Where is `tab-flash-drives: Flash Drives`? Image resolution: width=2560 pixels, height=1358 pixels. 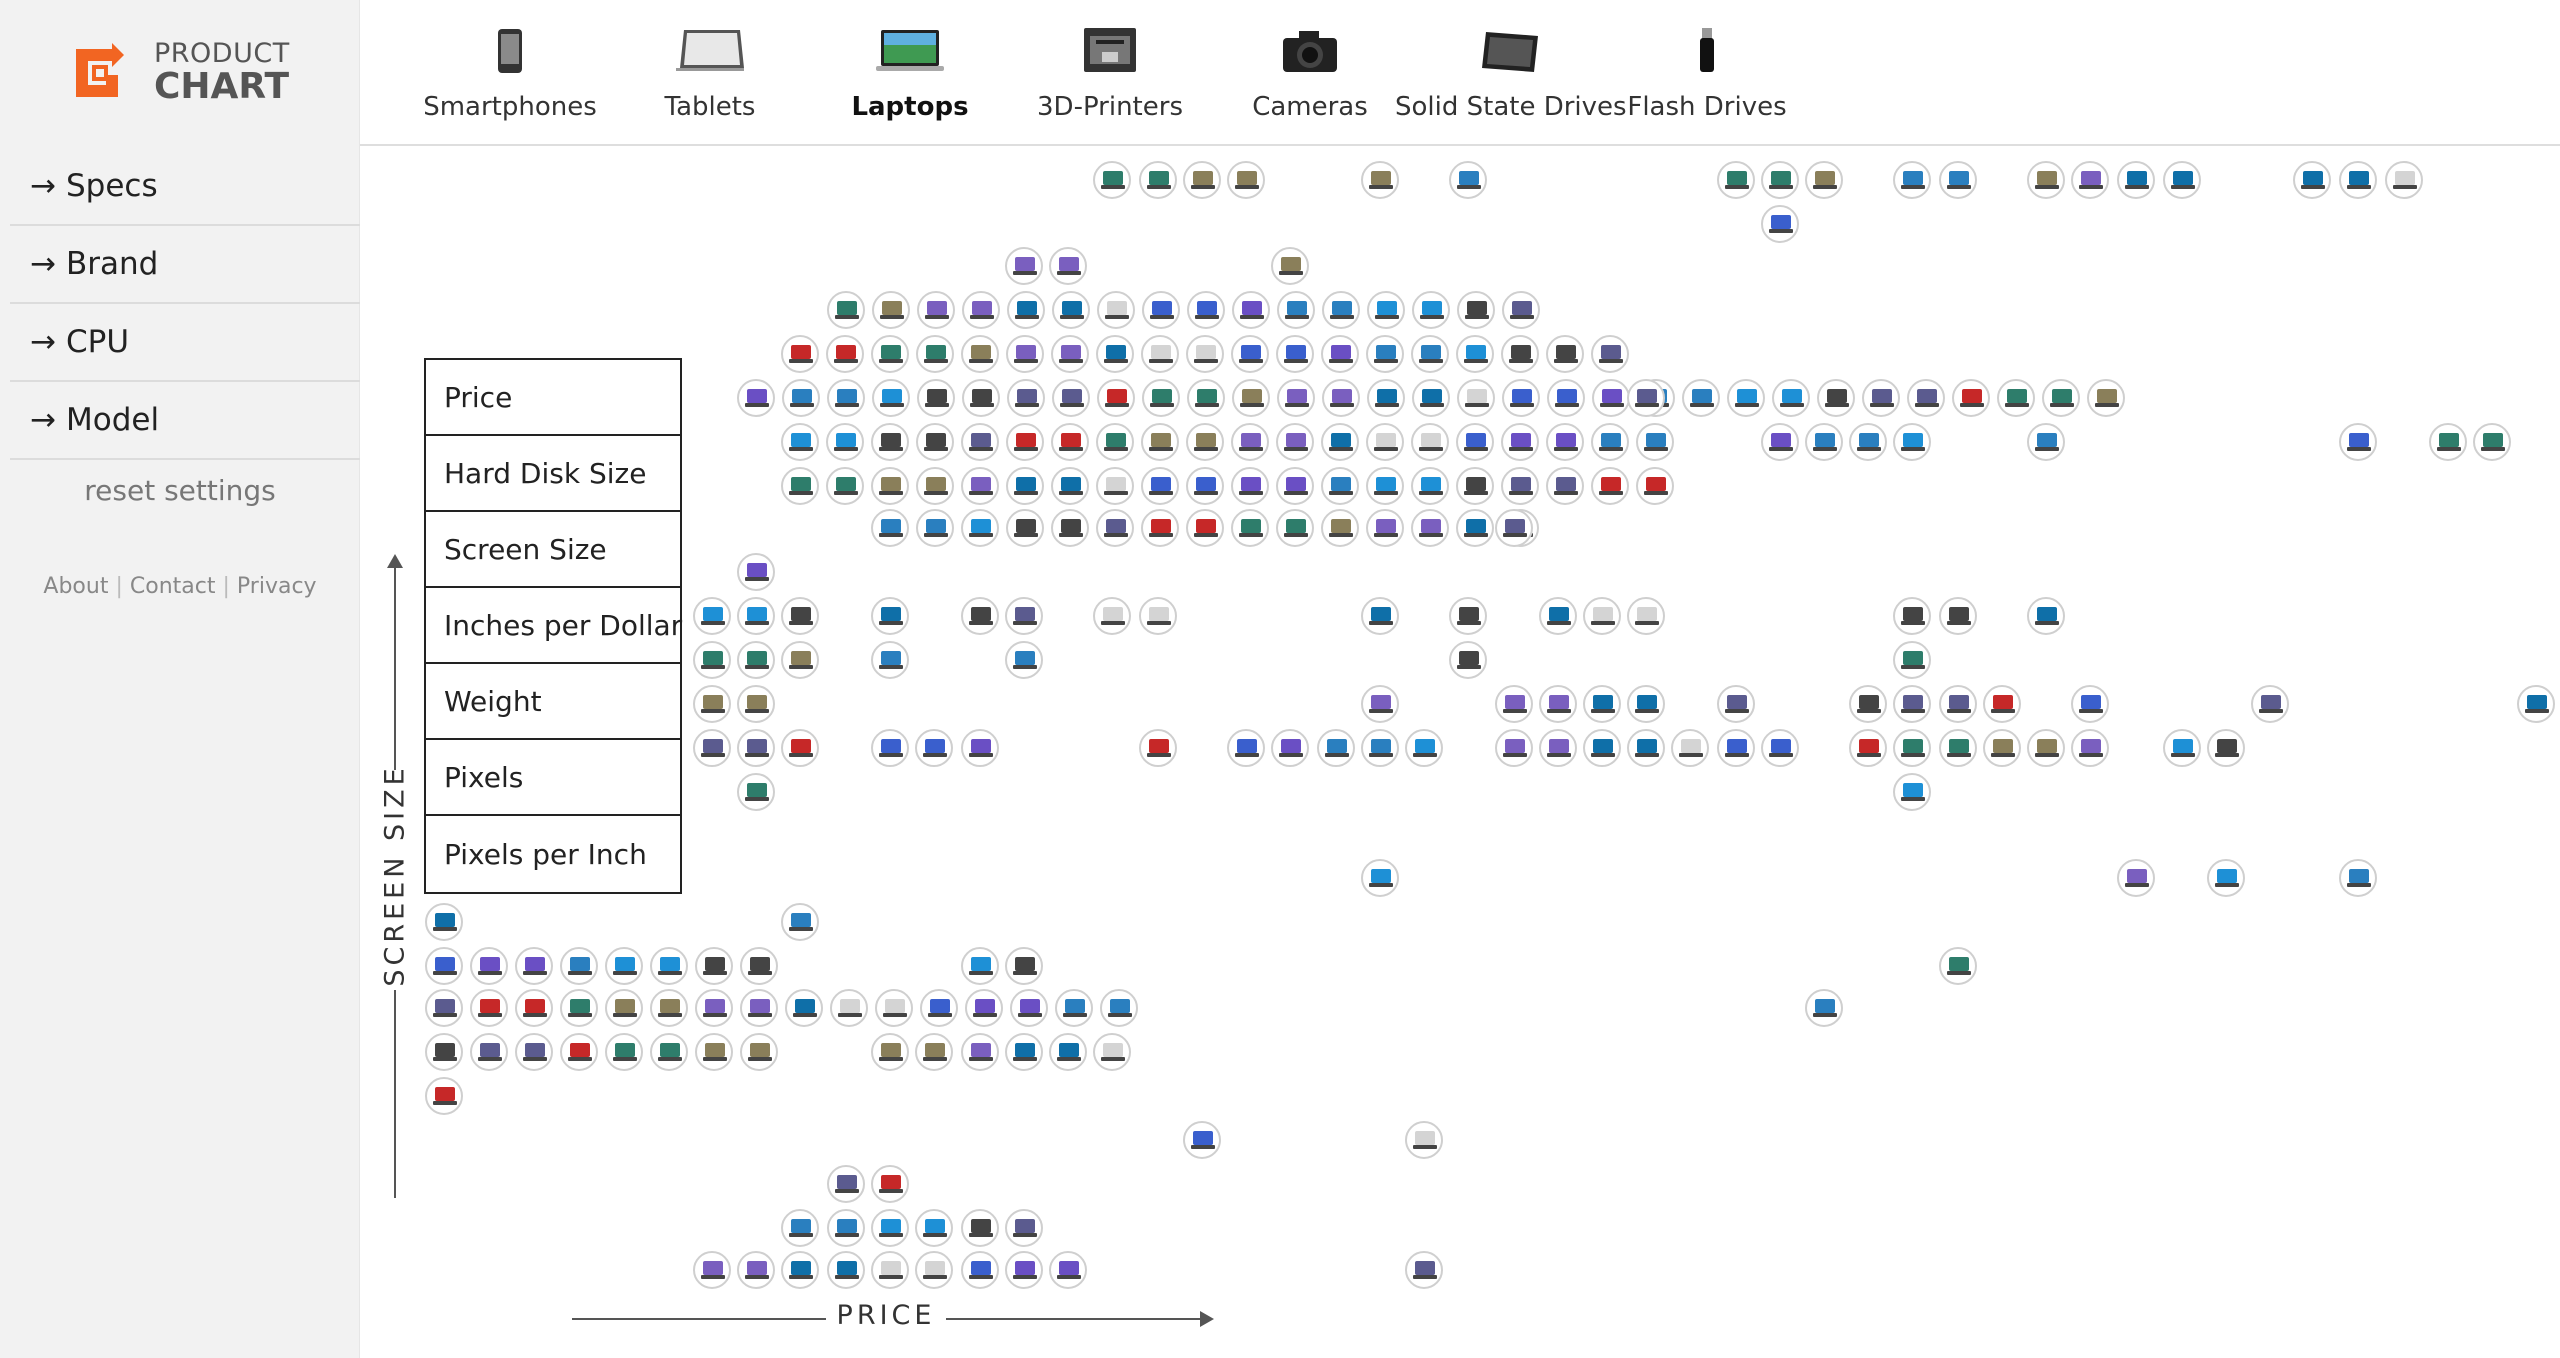
tab-flash-drives: Flash Drives is located at coordinates (1707, 71).